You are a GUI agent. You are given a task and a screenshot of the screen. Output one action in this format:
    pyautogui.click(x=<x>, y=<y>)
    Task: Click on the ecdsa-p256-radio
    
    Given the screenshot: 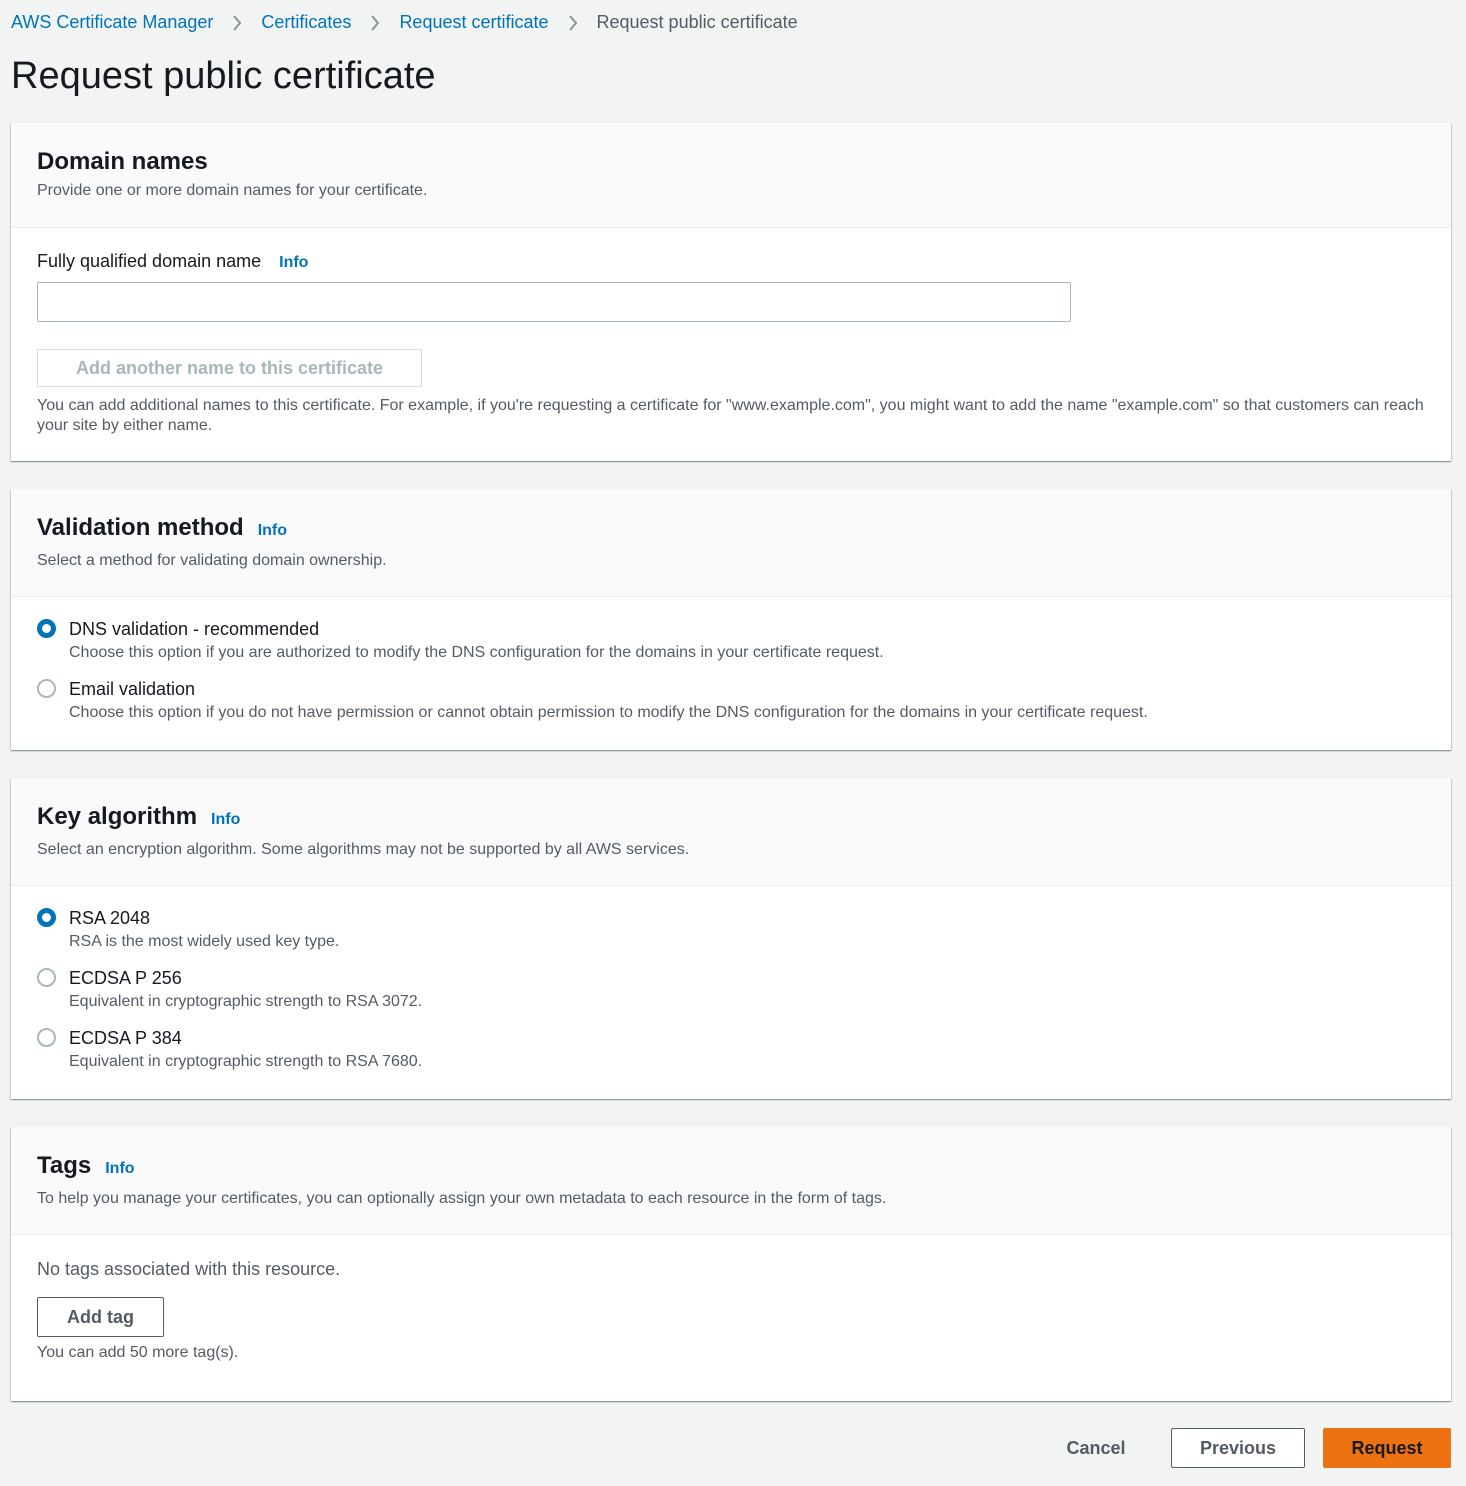 What is the action you would take?
    pyautogui.click(x=46, y=977)
    